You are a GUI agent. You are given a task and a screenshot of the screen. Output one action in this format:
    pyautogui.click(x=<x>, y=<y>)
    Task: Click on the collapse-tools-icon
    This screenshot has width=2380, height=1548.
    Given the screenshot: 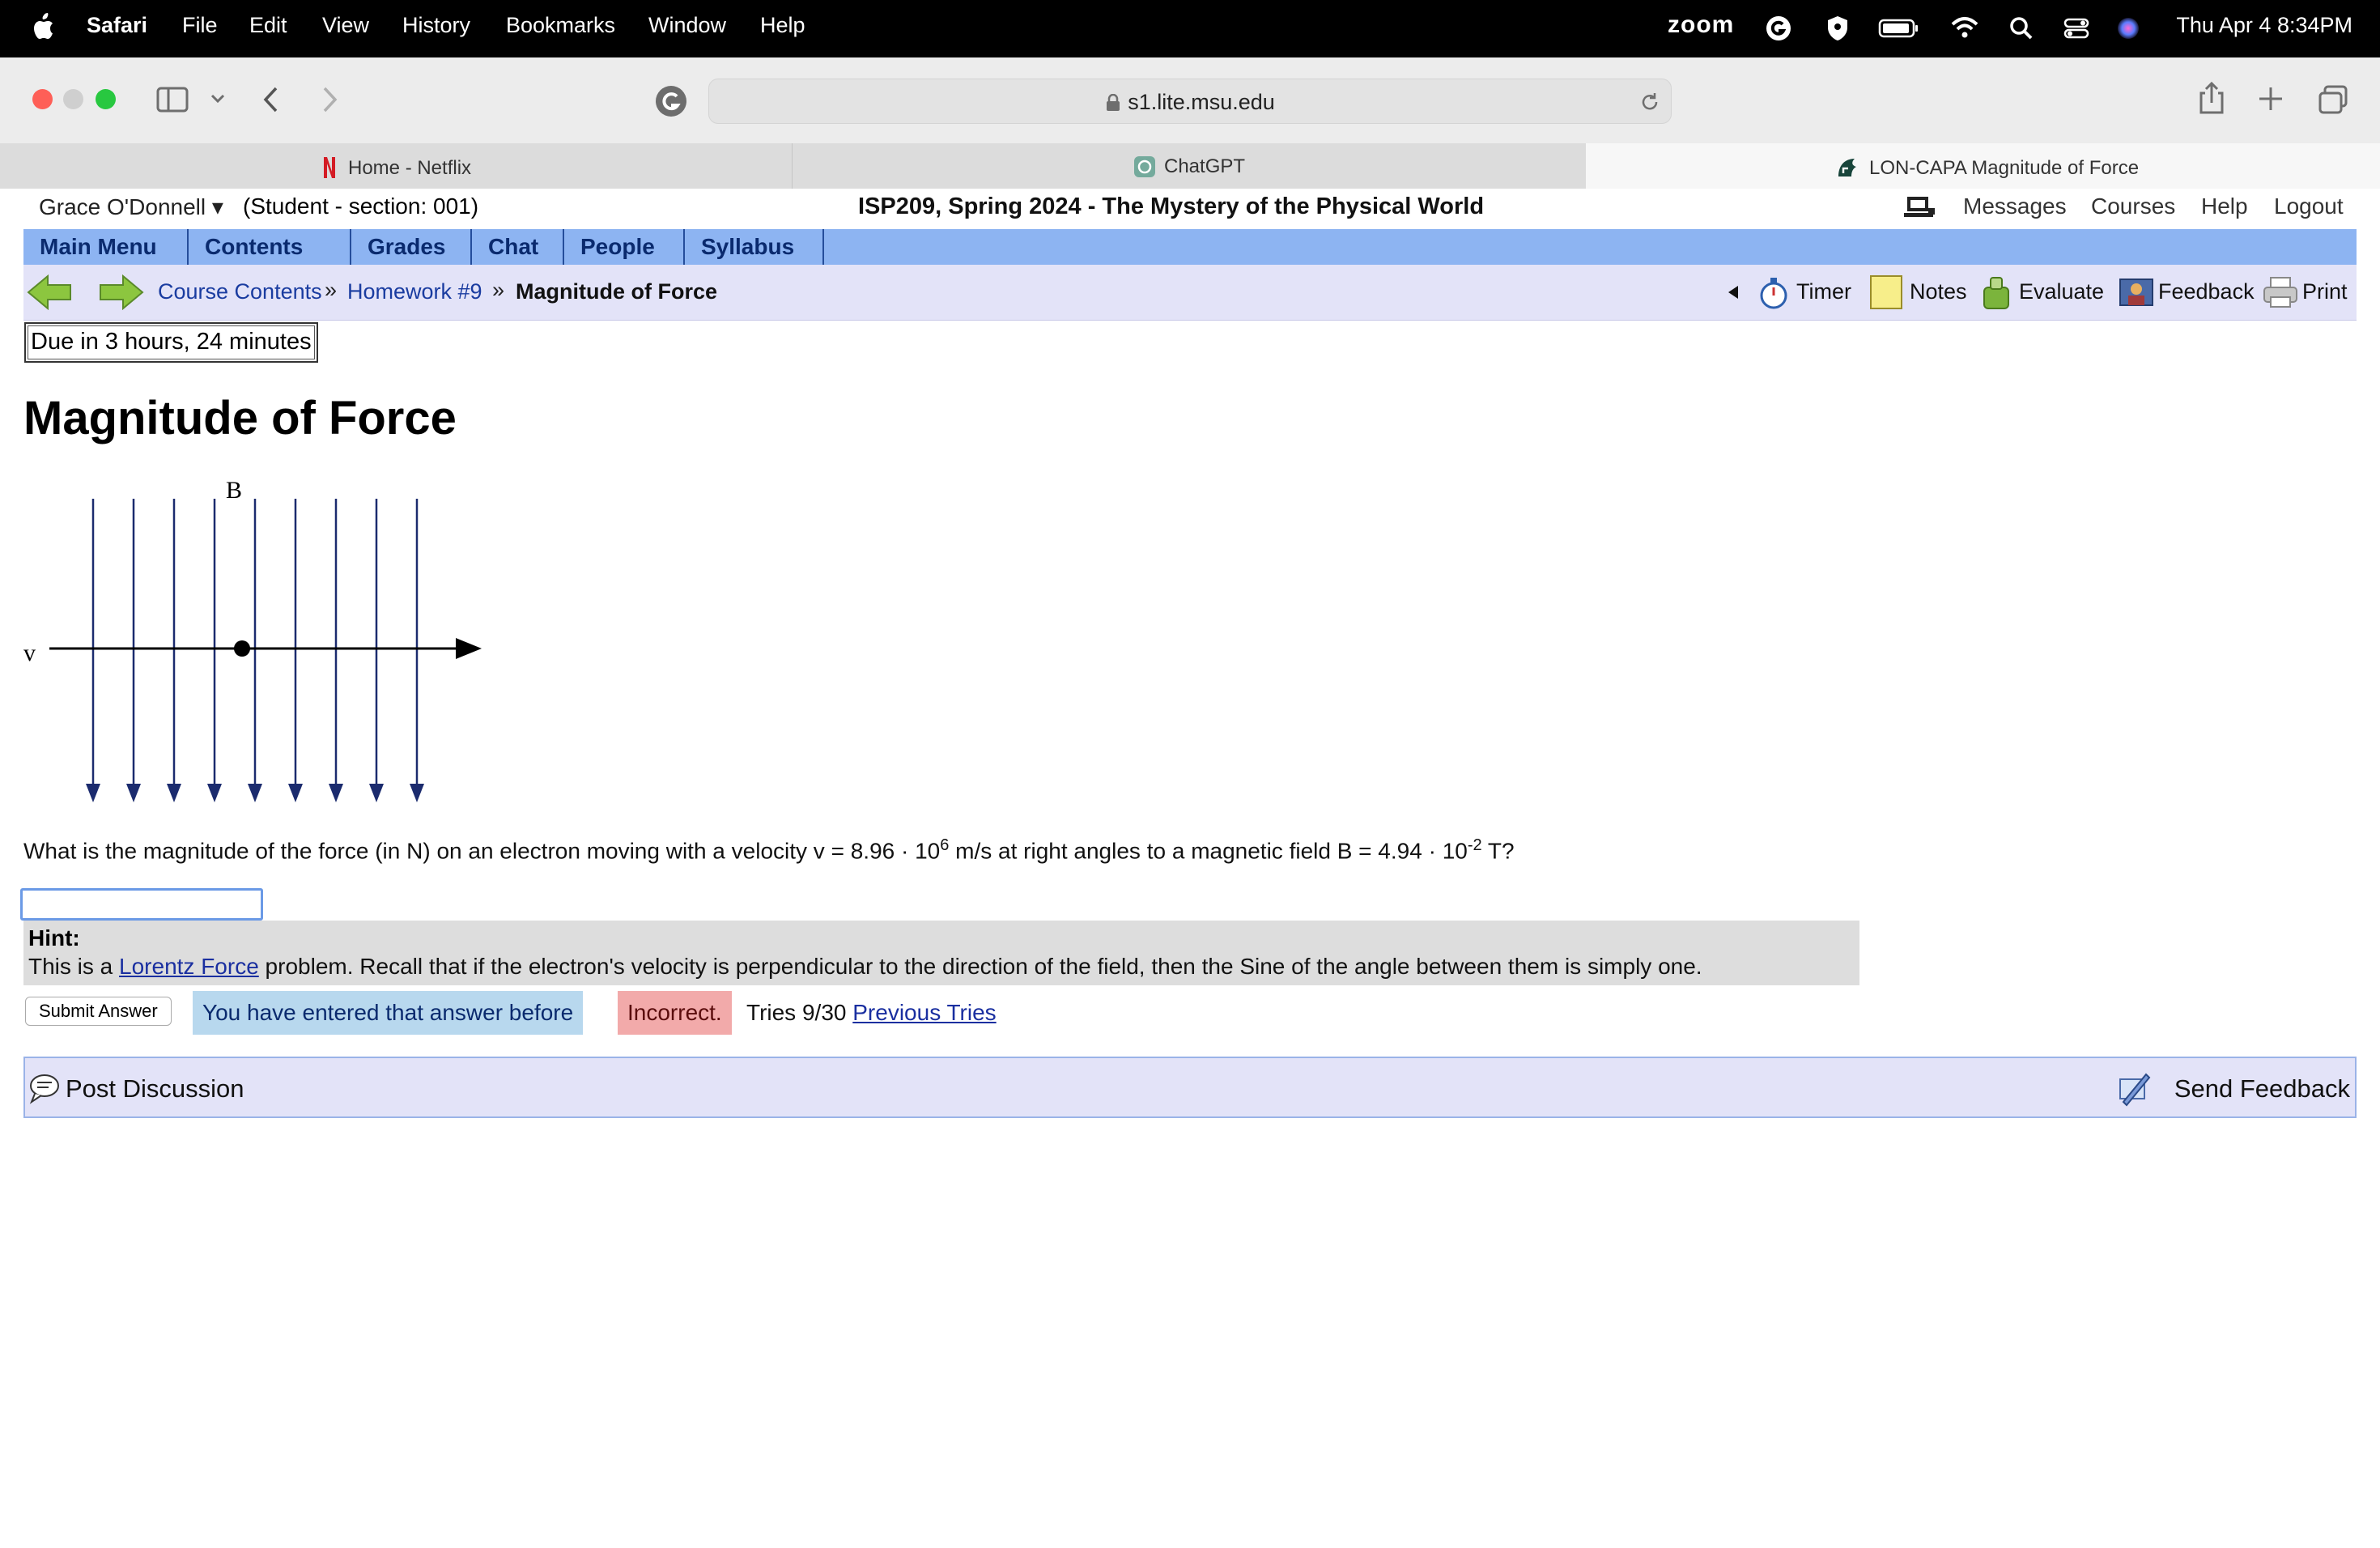 What is the action you would take?
    pyautogui.click(x=1733, y=292)
    